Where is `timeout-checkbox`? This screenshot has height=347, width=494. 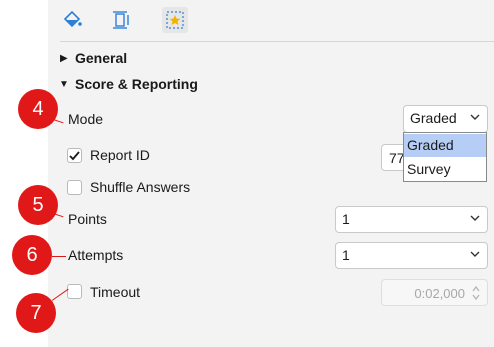
timeout-checkbox is located at coordinates (74, 291).